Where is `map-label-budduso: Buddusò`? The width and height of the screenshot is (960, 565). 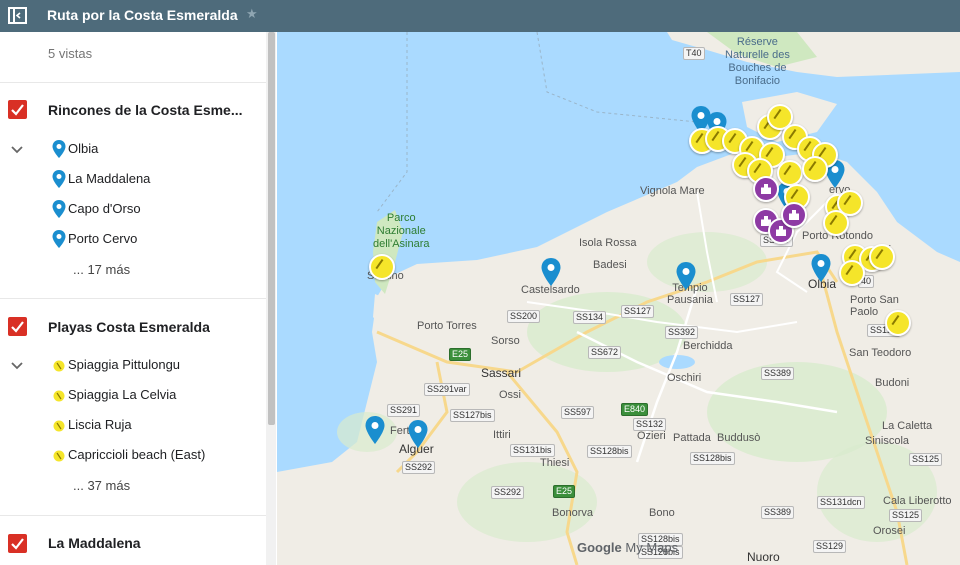 map-label-budduso: Buddusò is located at coordinates (739, 438).